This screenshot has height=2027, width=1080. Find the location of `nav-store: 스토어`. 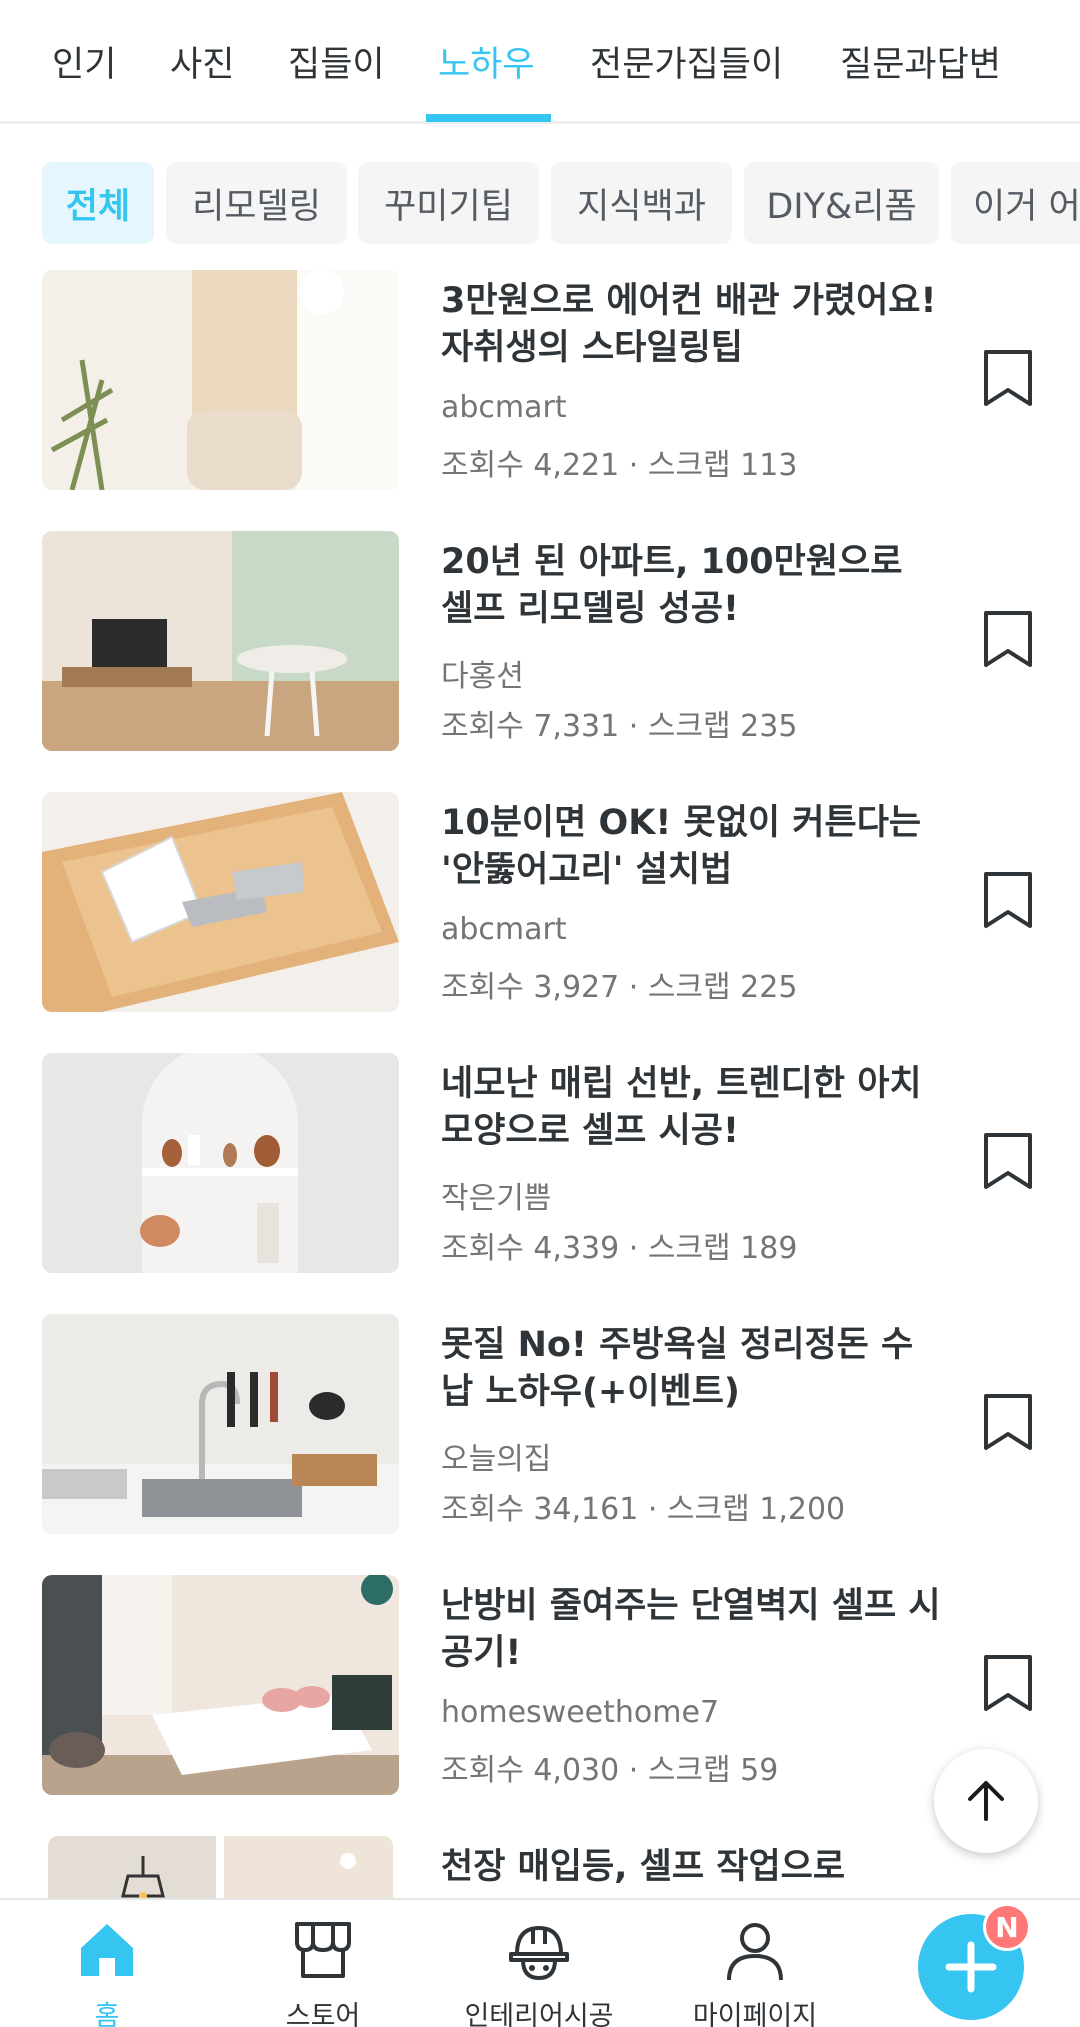

nav-store: 스토어 is located at coordinates (323, 1971).